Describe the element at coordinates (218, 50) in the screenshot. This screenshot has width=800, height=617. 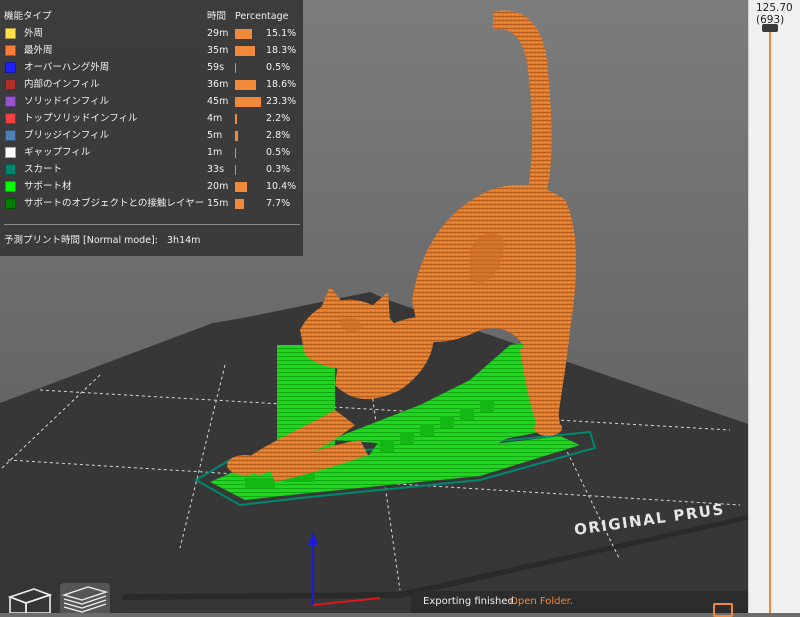
I see `legend-feature-time: 35m` at that location.